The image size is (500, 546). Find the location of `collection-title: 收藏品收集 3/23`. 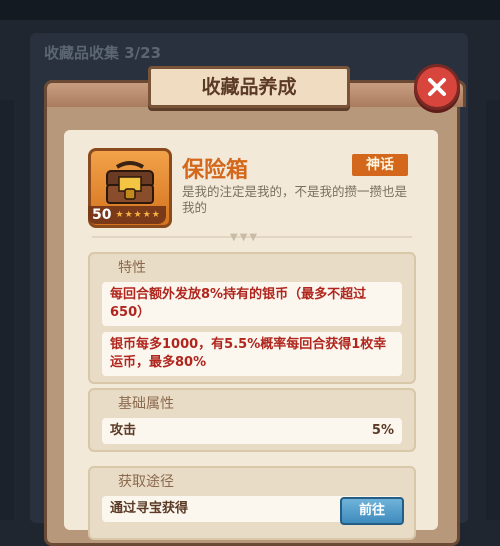

collection-title: 收藏品收集 3/23 is located at coordinates (103, 53).